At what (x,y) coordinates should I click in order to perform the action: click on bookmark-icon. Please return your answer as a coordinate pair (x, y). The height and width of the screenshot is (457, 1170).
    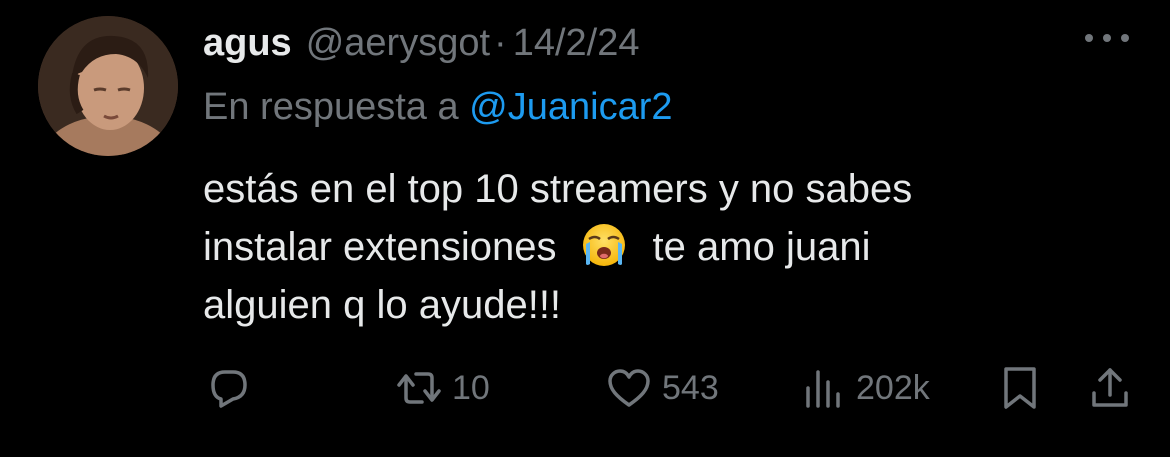
    Looking at the image, I should click on (1020, 388).